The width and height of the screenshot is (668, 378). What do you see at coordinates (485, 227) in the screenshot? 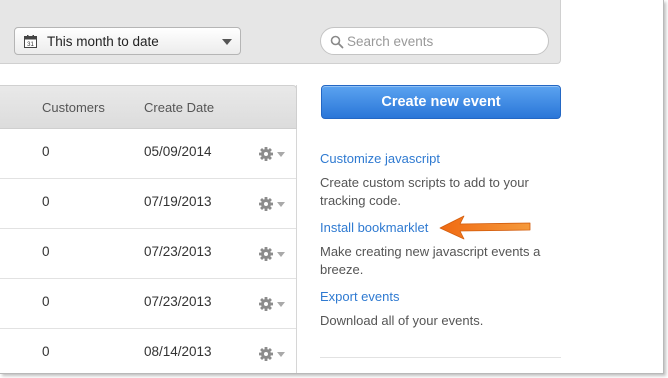
I see `arrow-annotation-icon` at bounding box center [485, 227].